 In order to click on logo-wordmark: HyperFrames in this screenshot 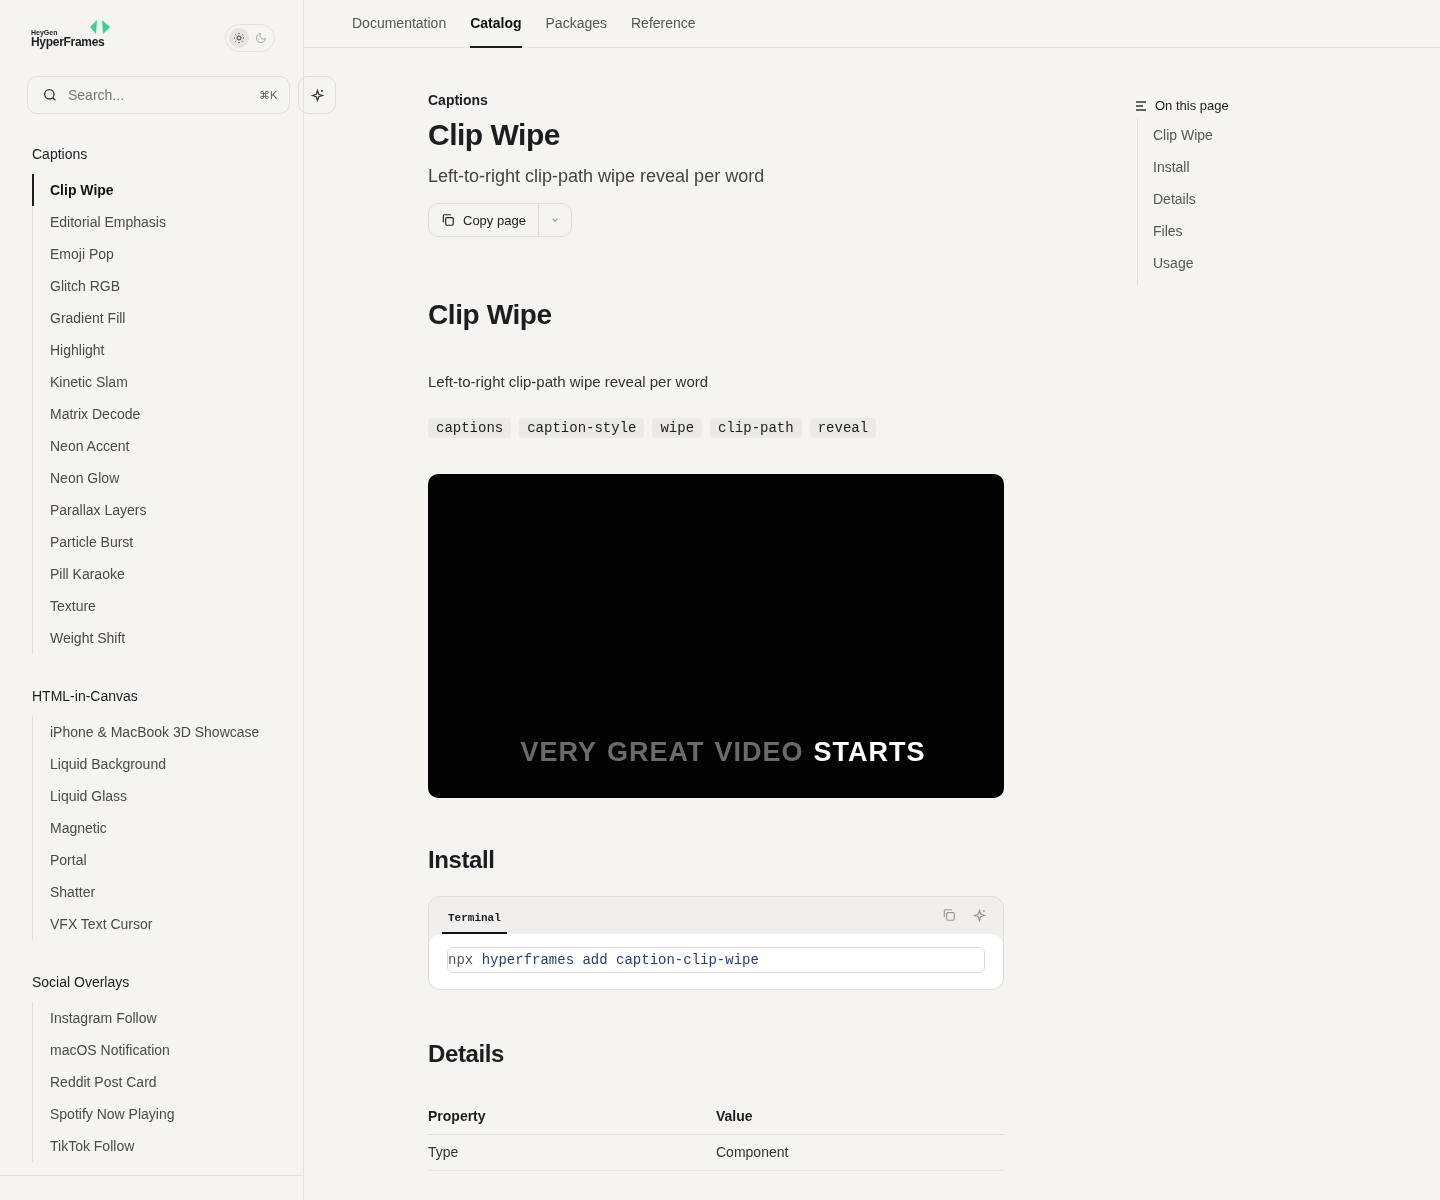, I will do `click(68, 41)`.